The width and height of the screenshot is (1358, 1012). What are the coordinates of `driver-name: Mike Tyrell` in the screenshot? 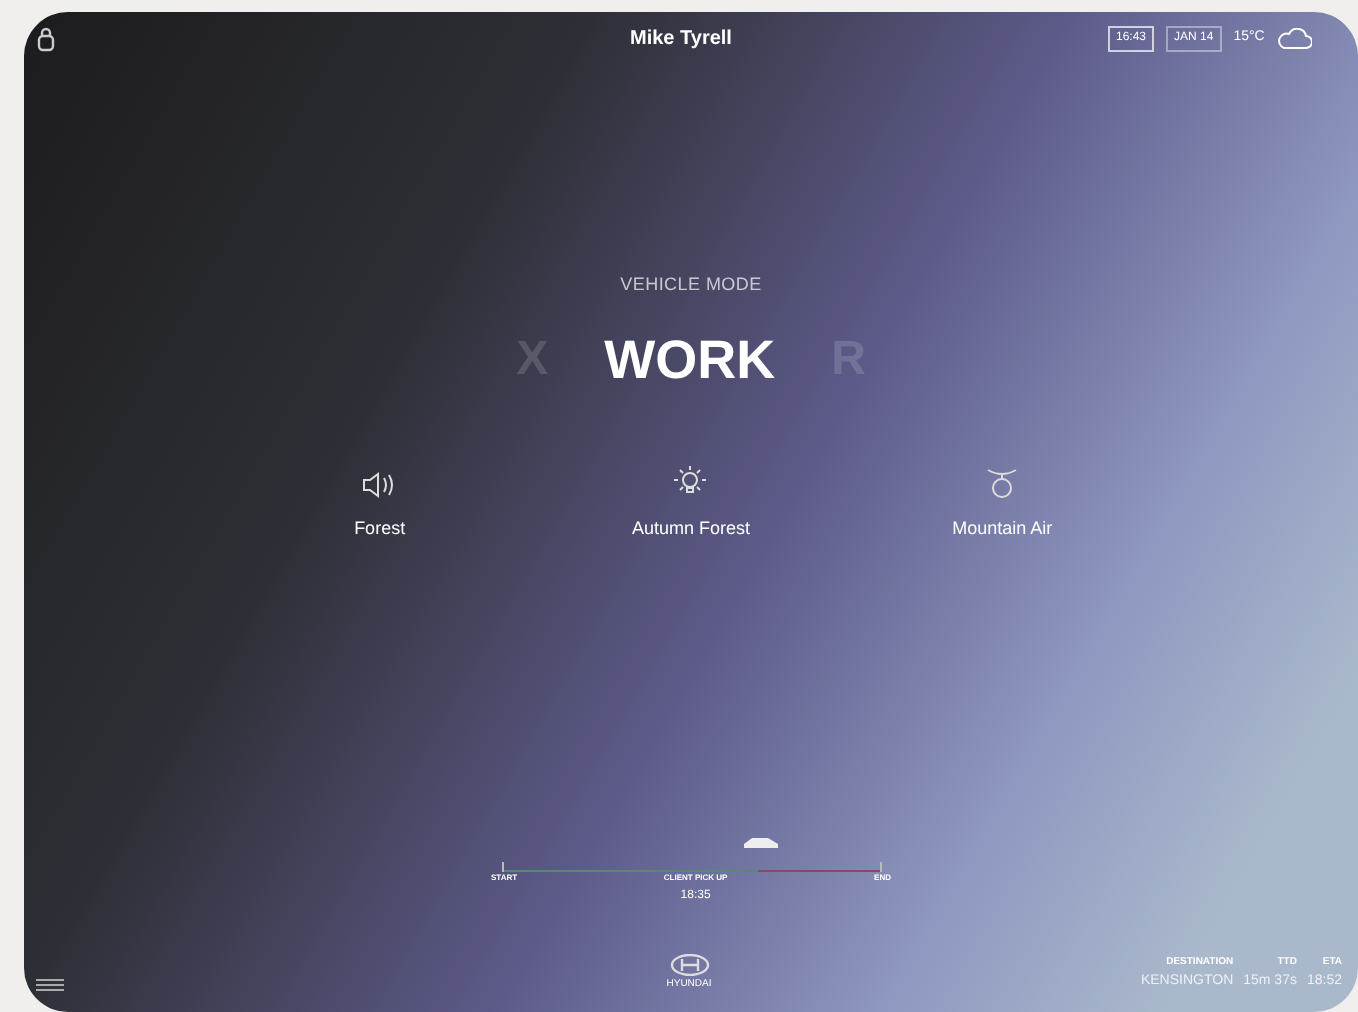 It's located at (681, 39).